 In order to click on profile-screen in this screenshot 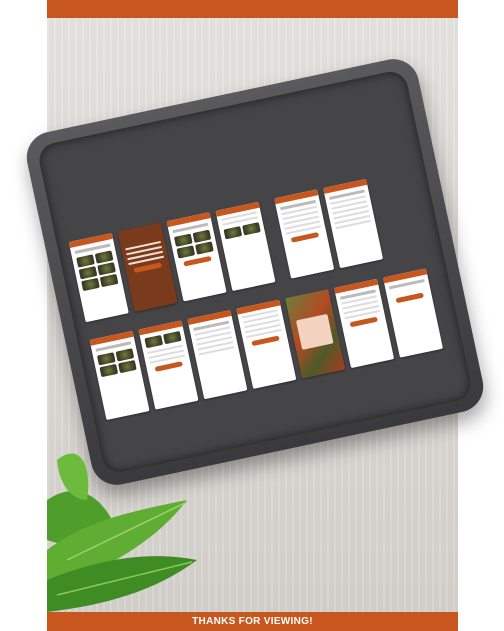, I will do `click(245, 246)`.